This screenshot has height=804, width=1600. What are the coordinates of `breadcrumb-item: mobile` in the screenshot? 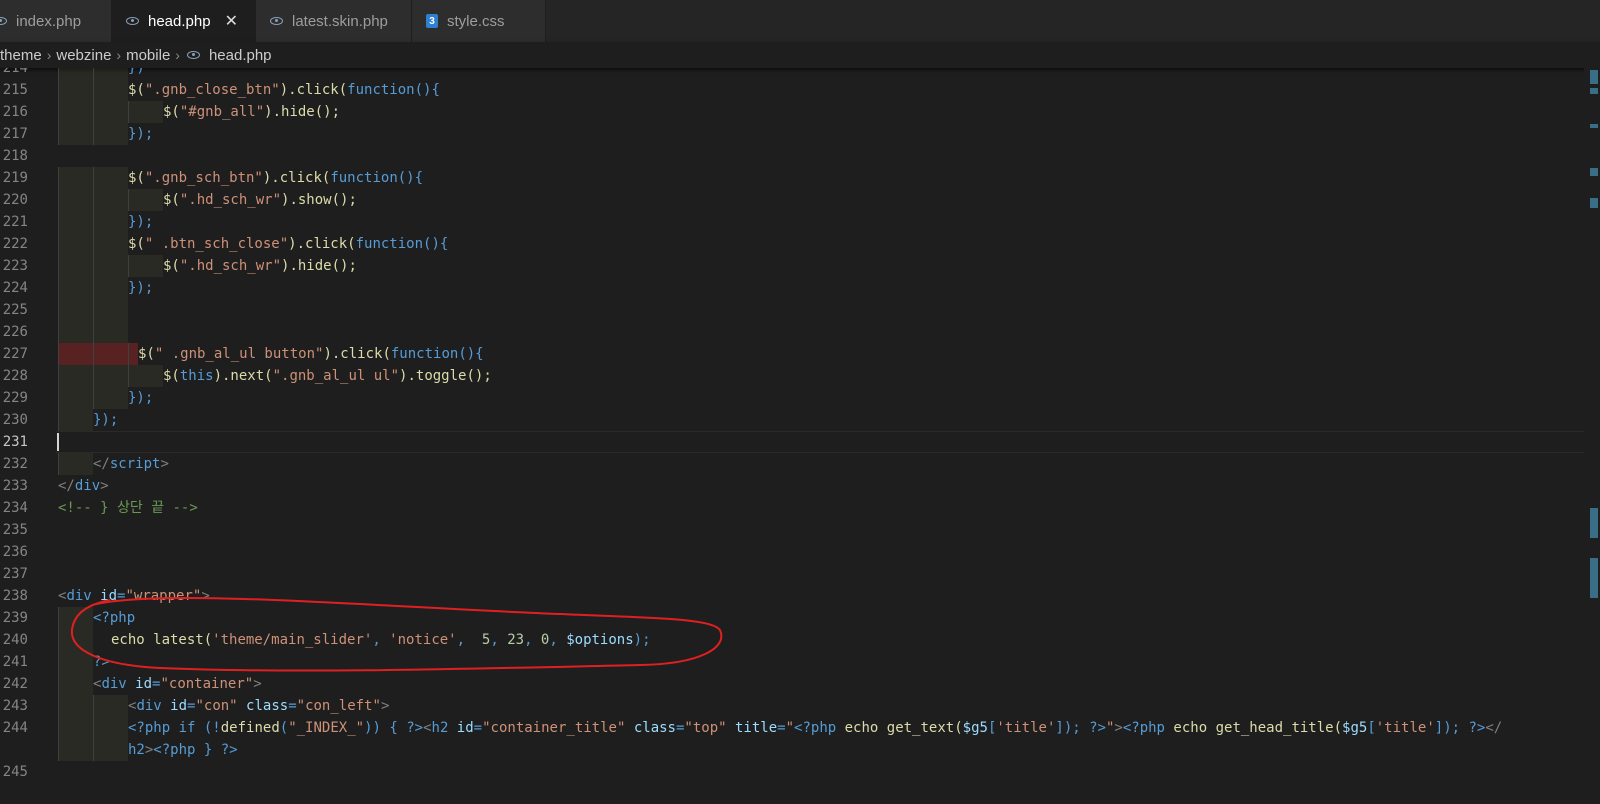 It's located at (148, 55).